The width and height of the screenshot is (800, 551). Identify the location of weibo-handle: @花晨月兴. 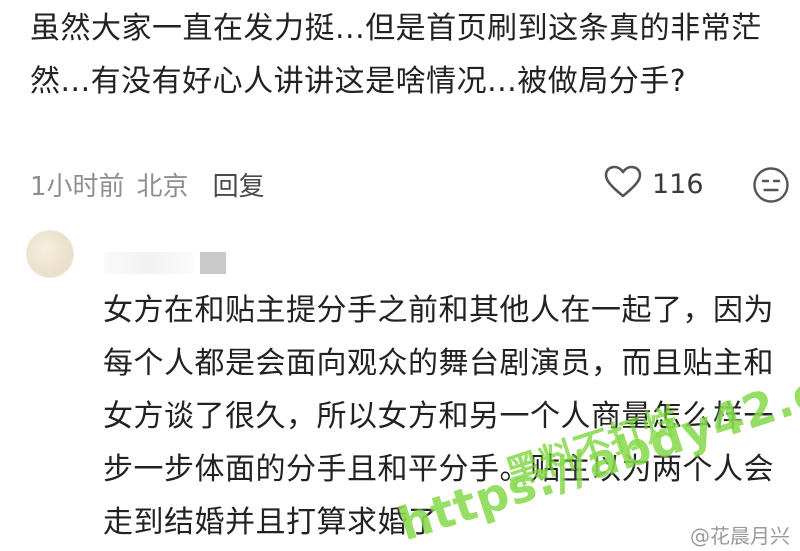
(740, 536).